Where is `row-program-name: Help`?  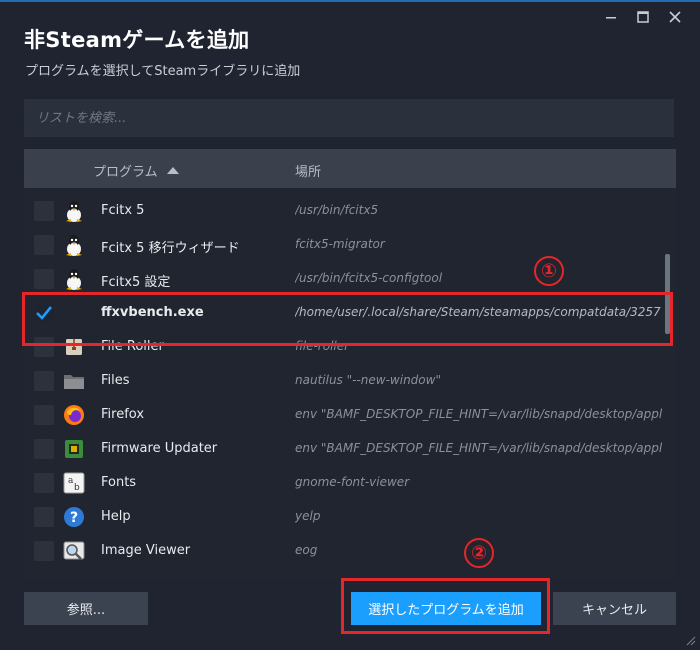
row-program-name: Help is located at coordinates (116, 516).